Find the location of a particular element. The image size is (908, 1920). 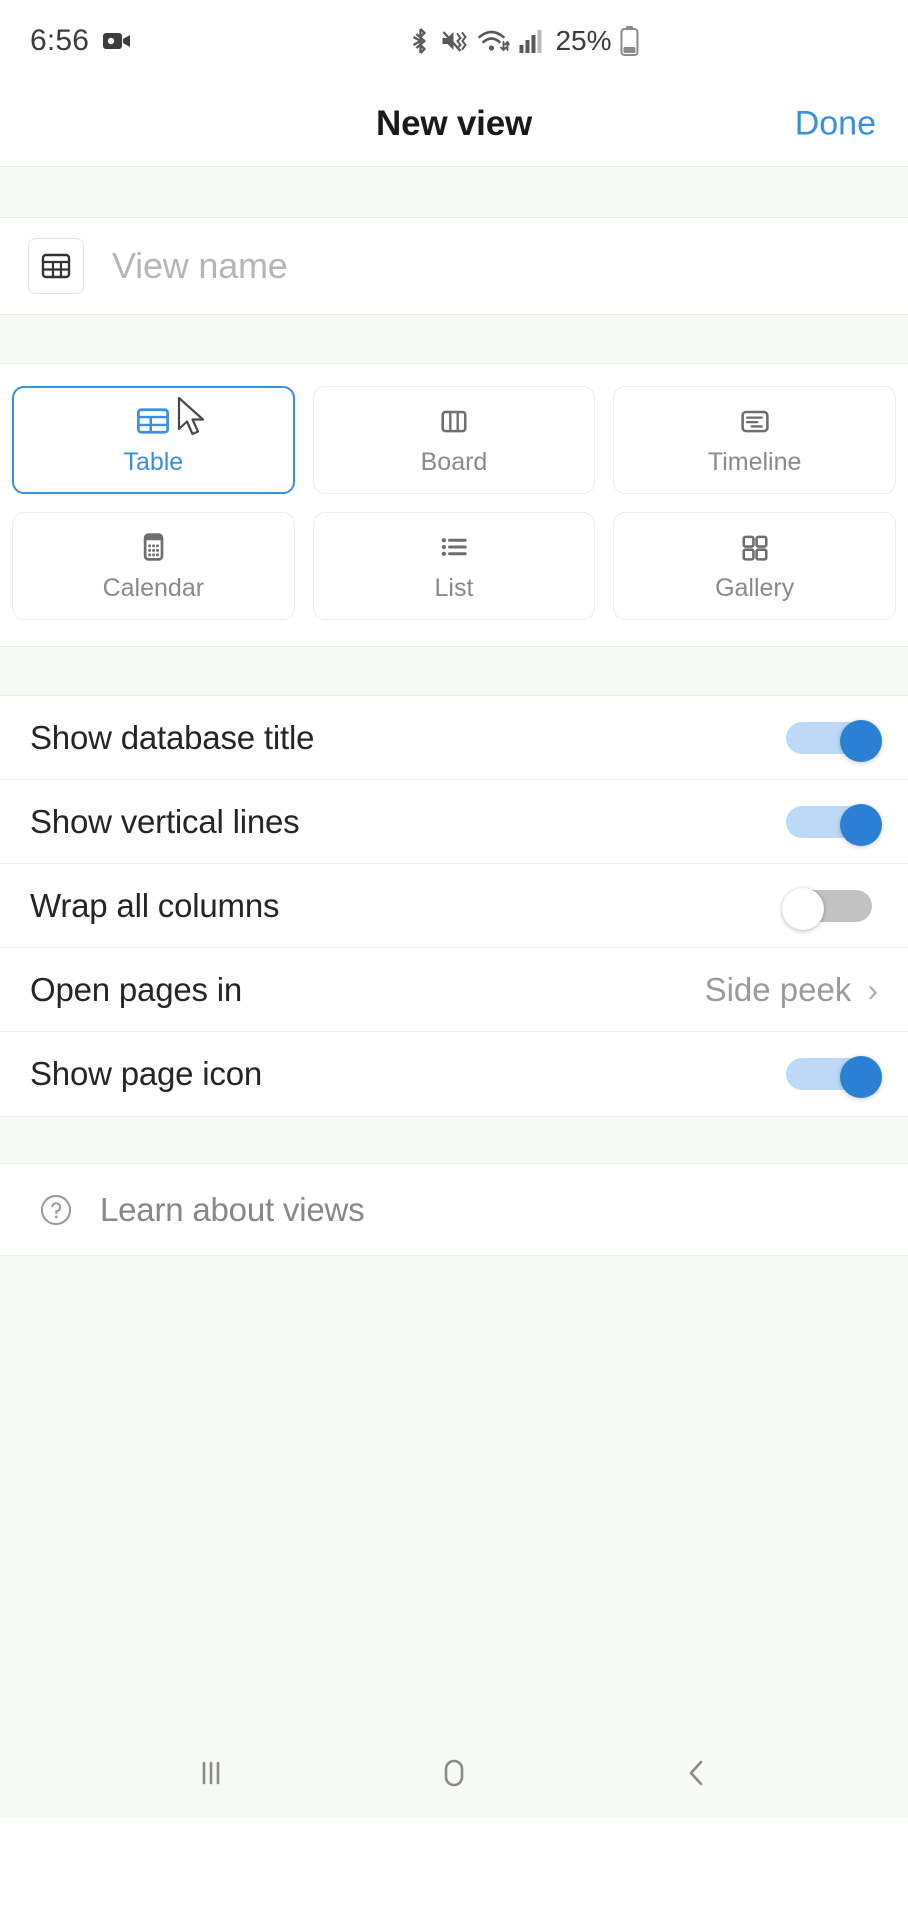

setting-label: Show vertical lines is located at coordinates (165, 821).